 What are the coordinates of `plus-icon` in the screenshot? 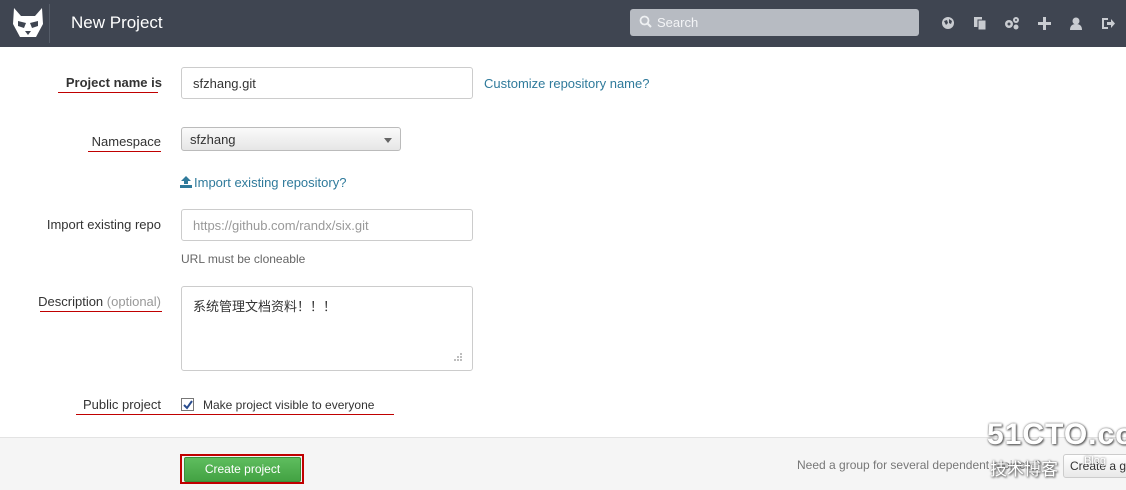 It's located at (1044, 23).